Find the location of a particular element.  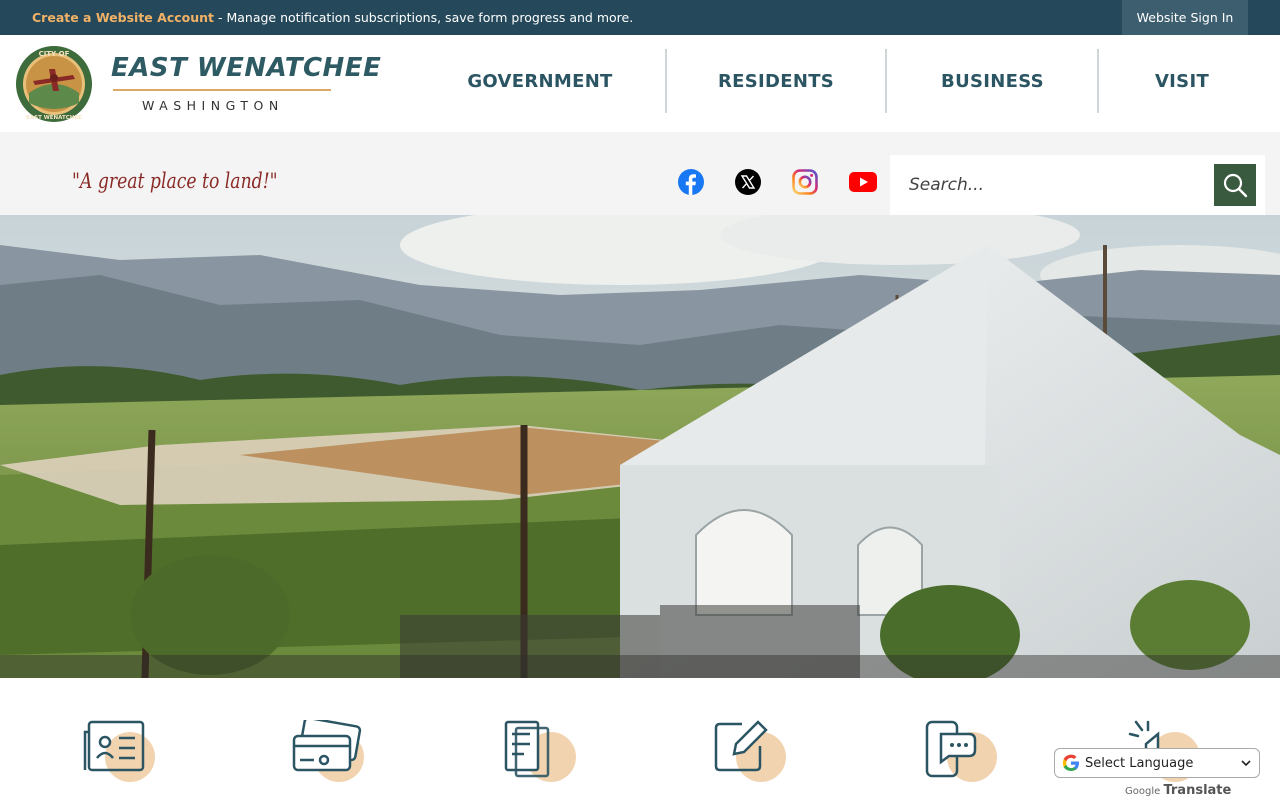

search-icon is located at coordinates (1235, 185).